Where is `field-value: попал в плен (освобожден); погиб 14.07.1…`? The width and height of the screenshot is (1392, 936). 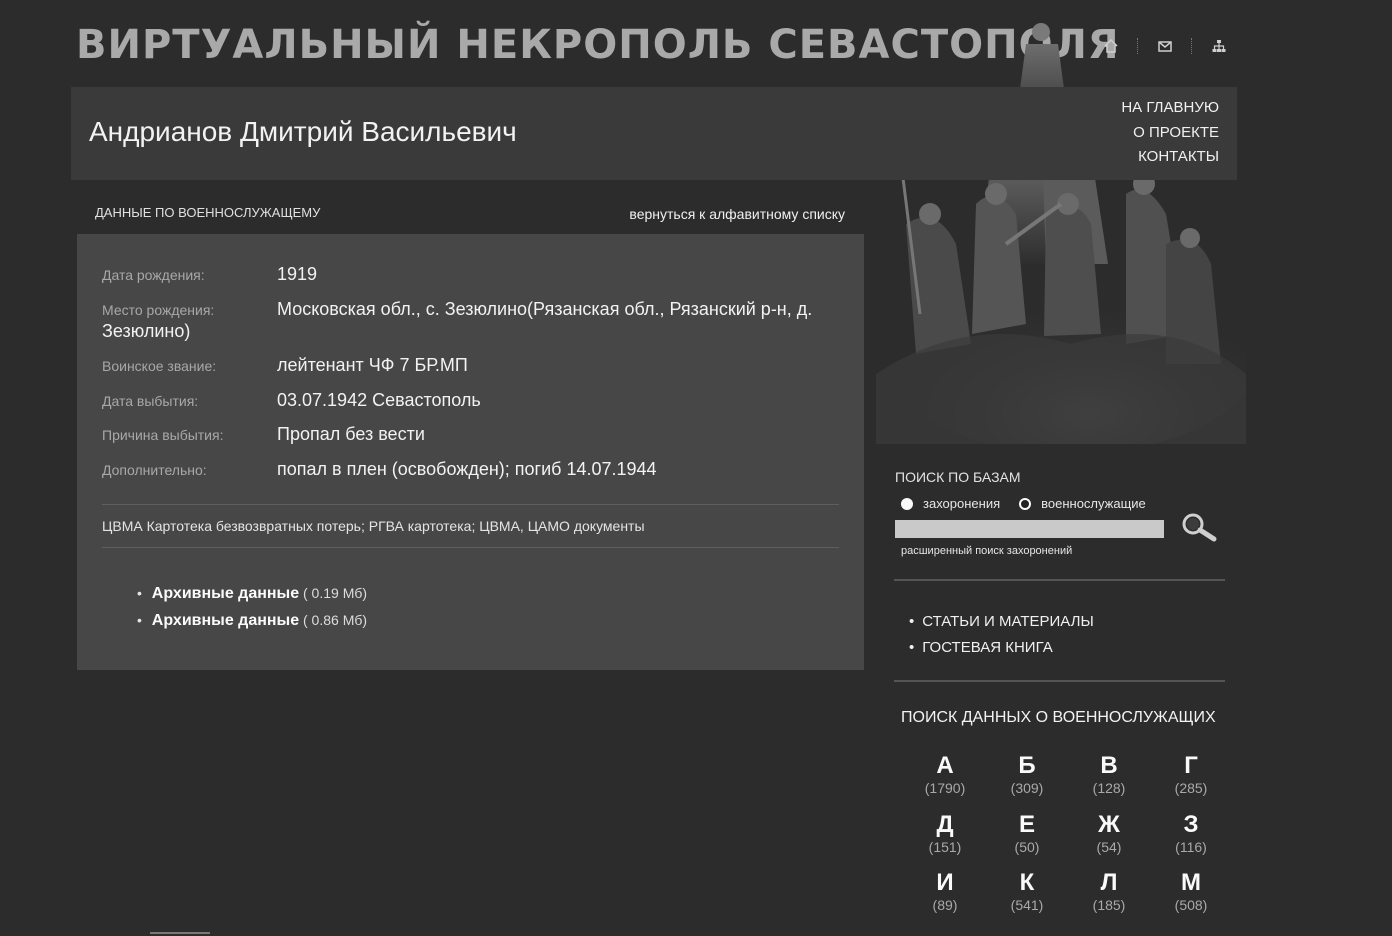 field-value: попал в плен (освобожден); погиб 14.07.1… is located at coordinates (467, 469).